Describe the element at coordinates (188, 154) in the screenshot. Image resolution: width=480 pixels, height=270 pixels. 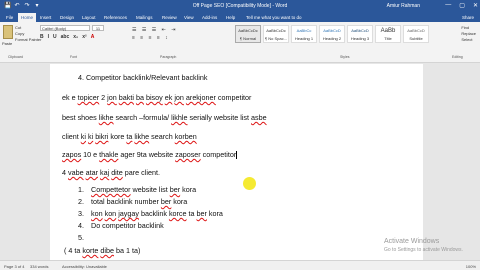
I see `misspelled-word: zaposer` at that location.